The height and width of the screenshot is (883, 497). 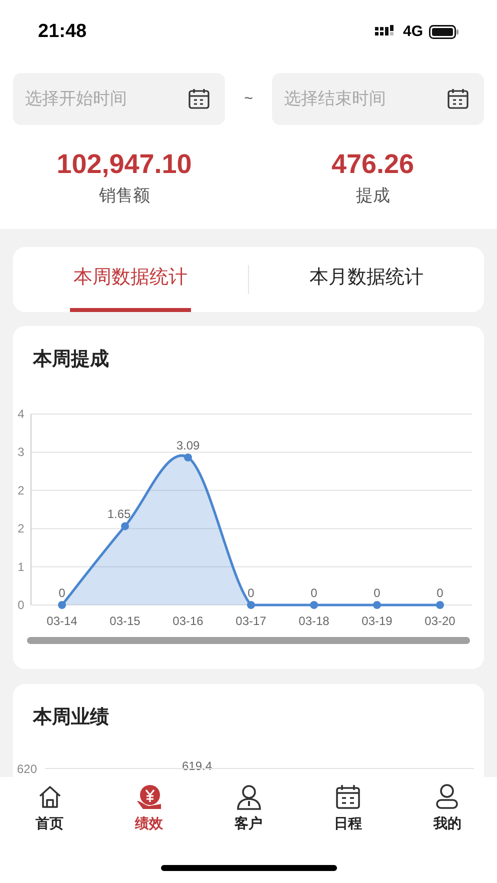 What do you see at coordinates (124, 196) in the screenshot?
I see `summary-label: 销售额` at bounding box center [124, 196].